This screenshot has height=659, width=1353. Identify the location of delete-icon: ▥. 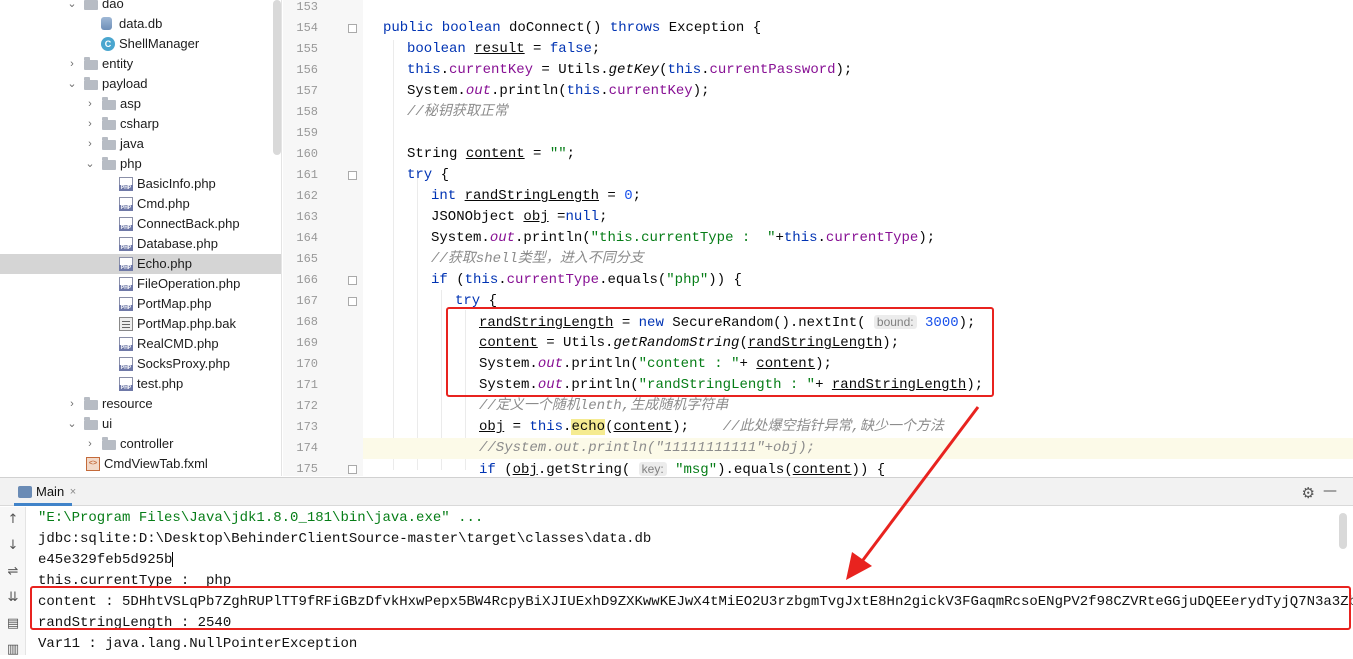
(13, 650).